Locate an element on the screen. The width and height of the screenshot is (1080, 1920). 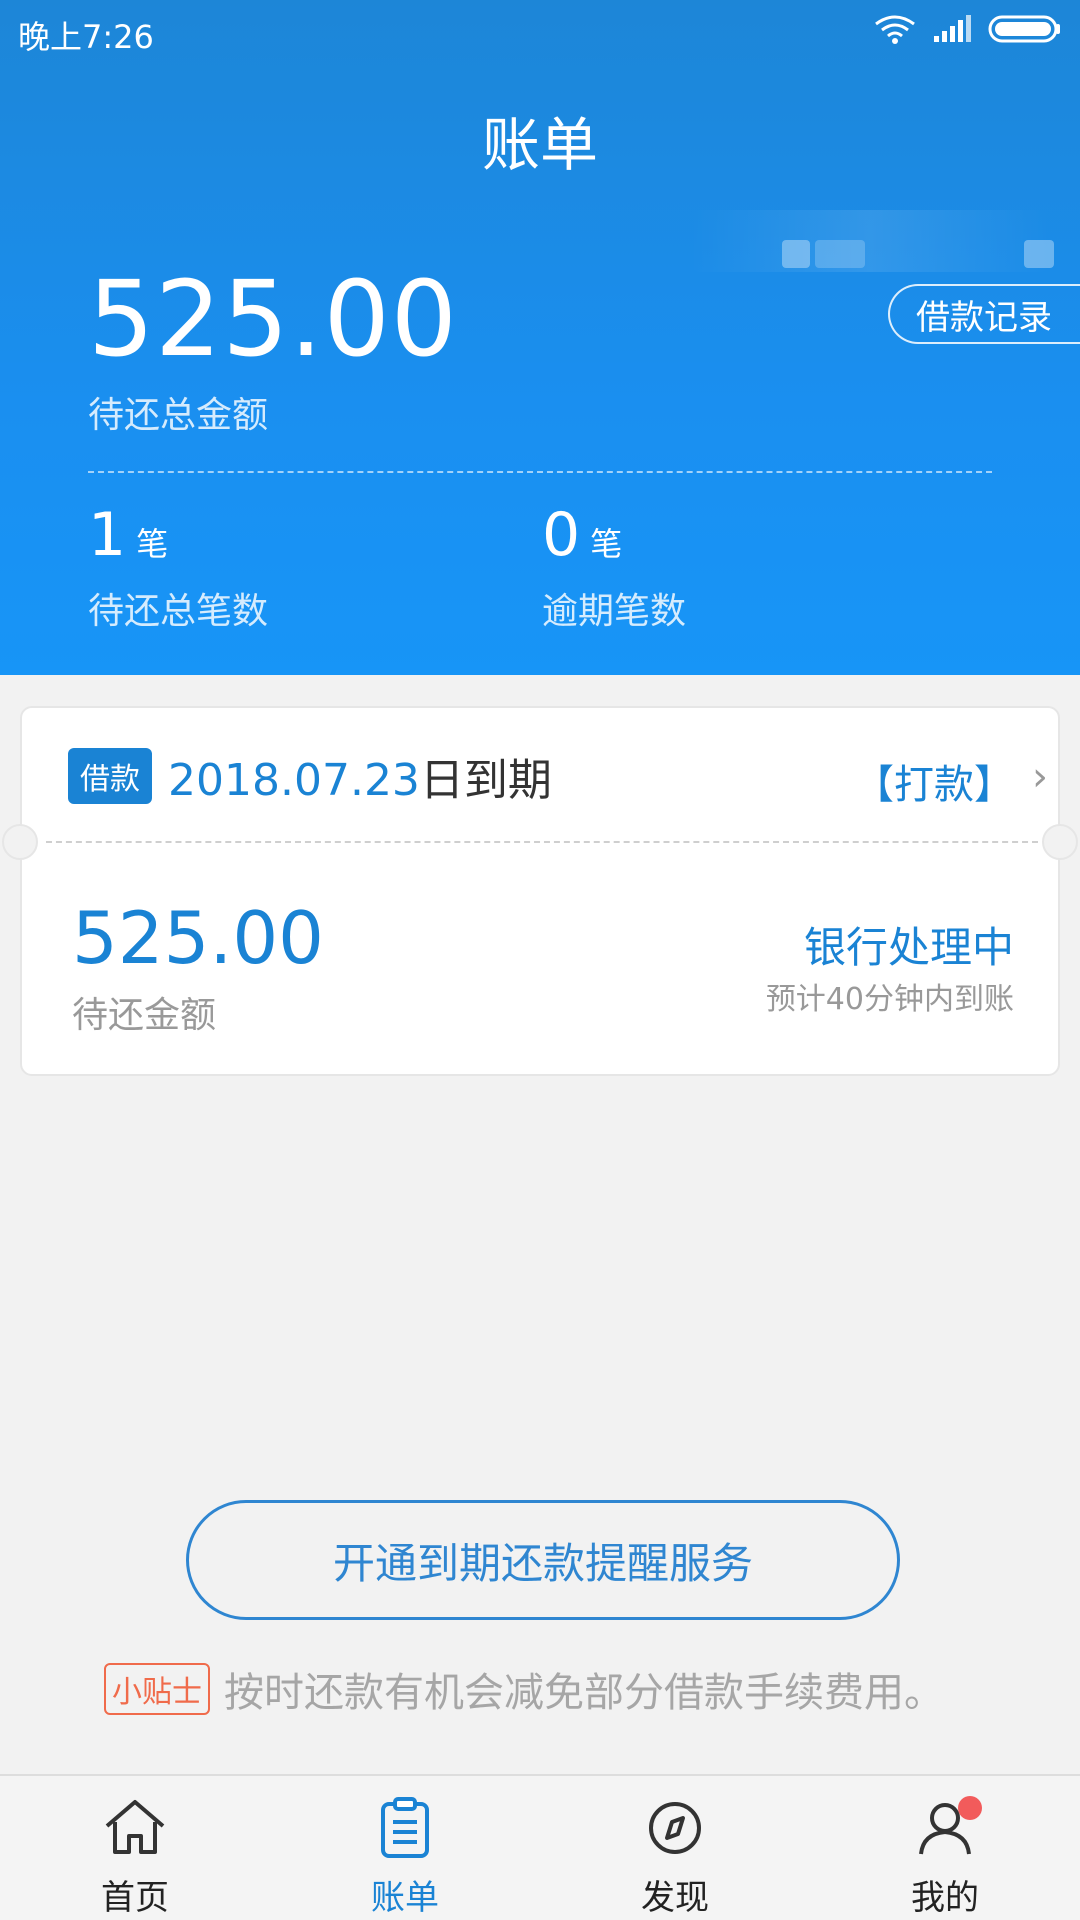
bill-icon is located at coordinates (405, 1827).